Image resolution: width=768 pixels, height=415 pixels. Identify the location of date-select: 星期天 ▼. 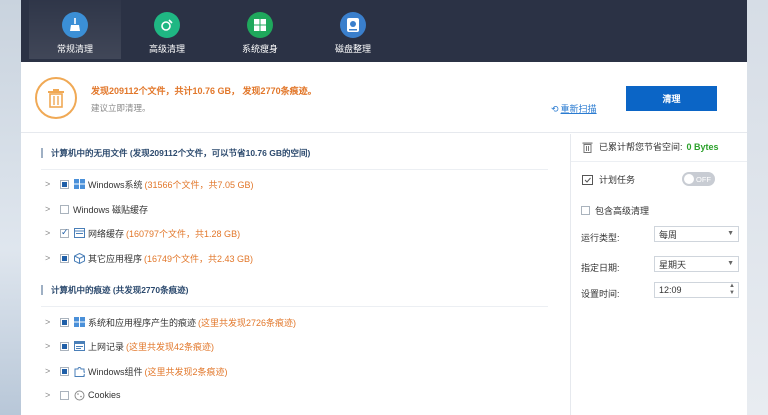
(696, 264).